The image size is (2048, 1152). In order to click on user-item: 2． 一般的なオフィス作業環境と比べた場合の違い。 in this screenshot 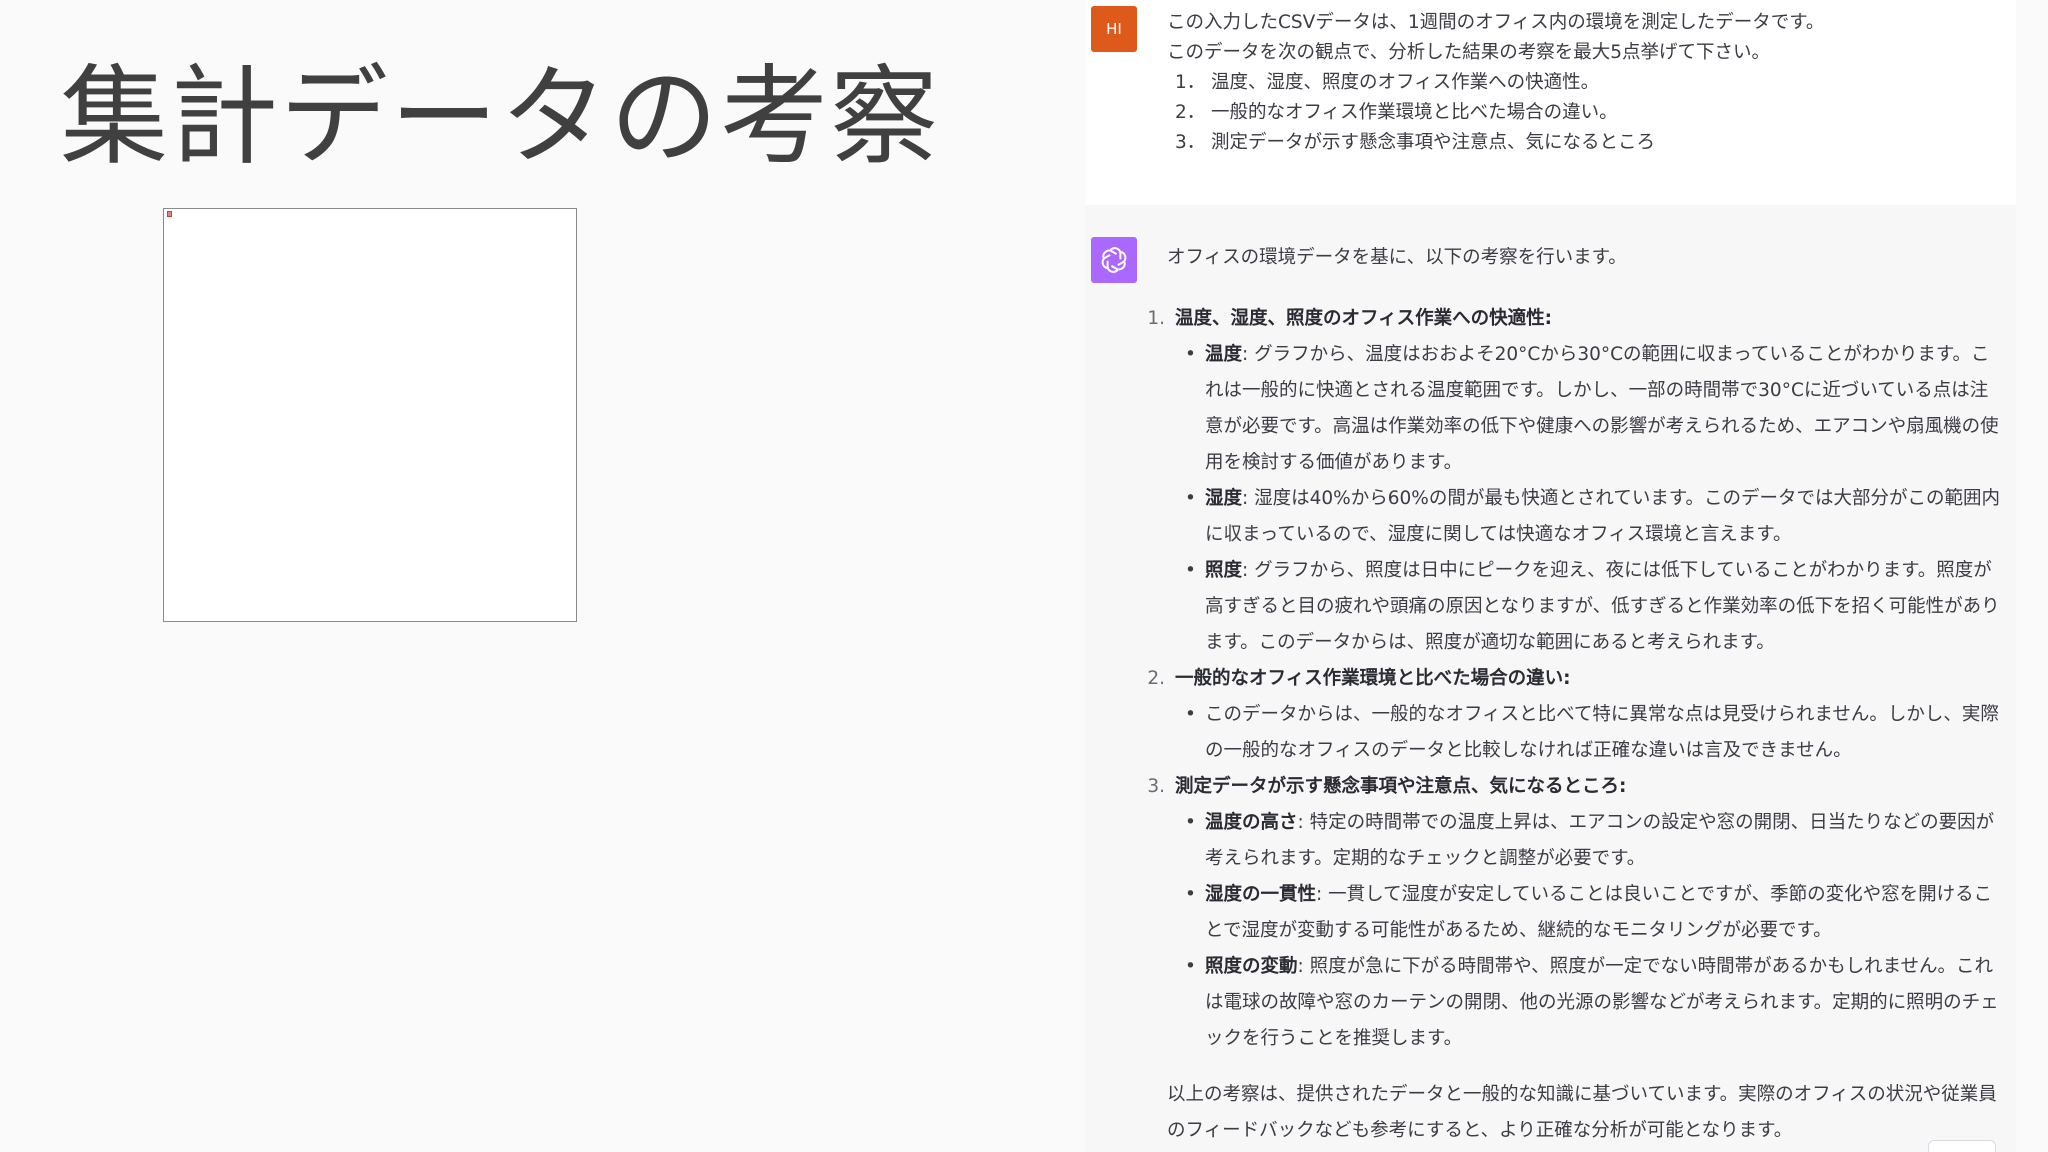, I will do `click(1586, 113)`.